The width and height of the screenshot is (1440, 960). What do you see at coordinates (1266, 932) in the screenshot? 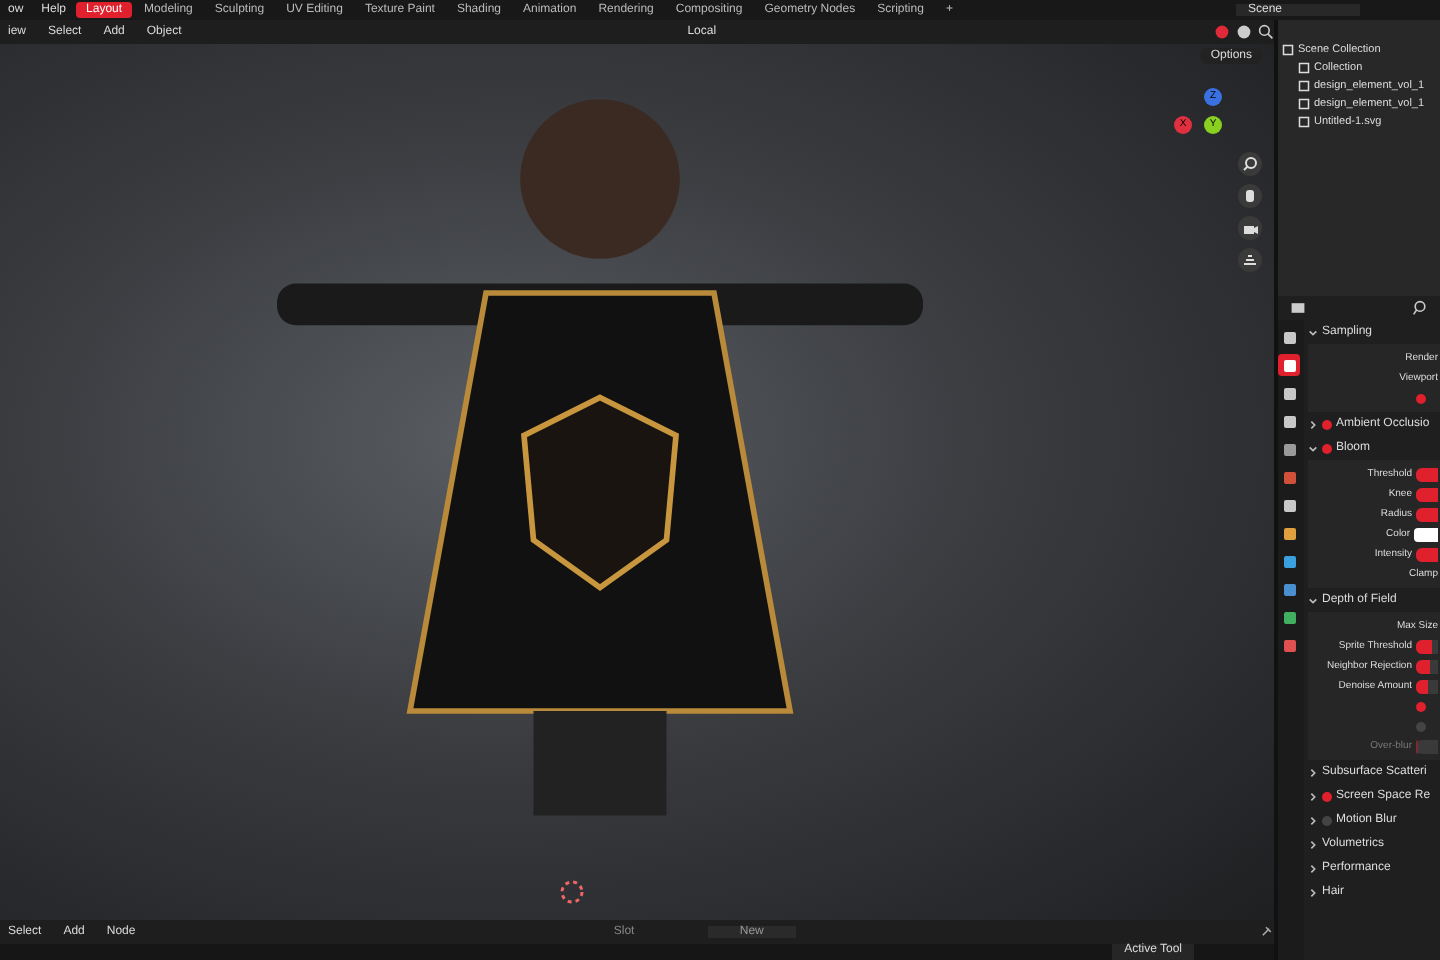
I see `pin-icon` at bounding box center [1266, 932].